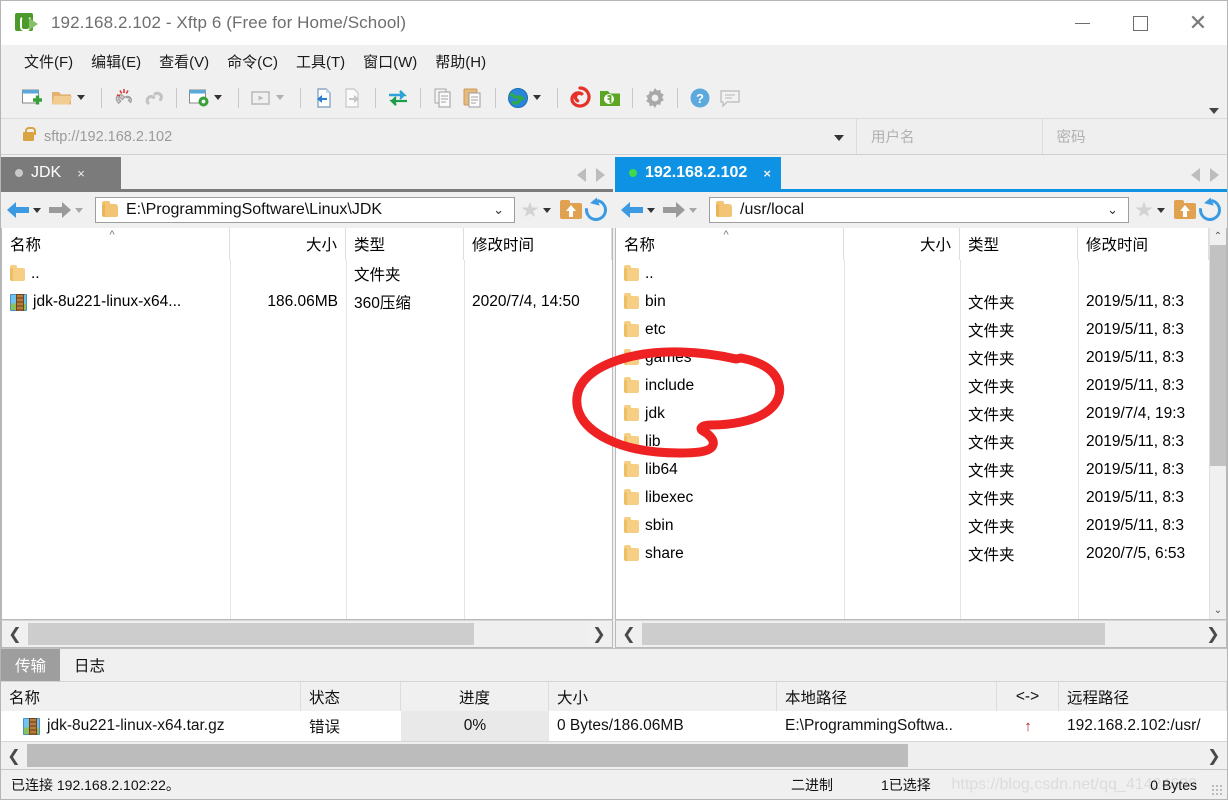 This screenshot has width=1228, height=800. I want to click on globe-dropdown, so click(537, 97).